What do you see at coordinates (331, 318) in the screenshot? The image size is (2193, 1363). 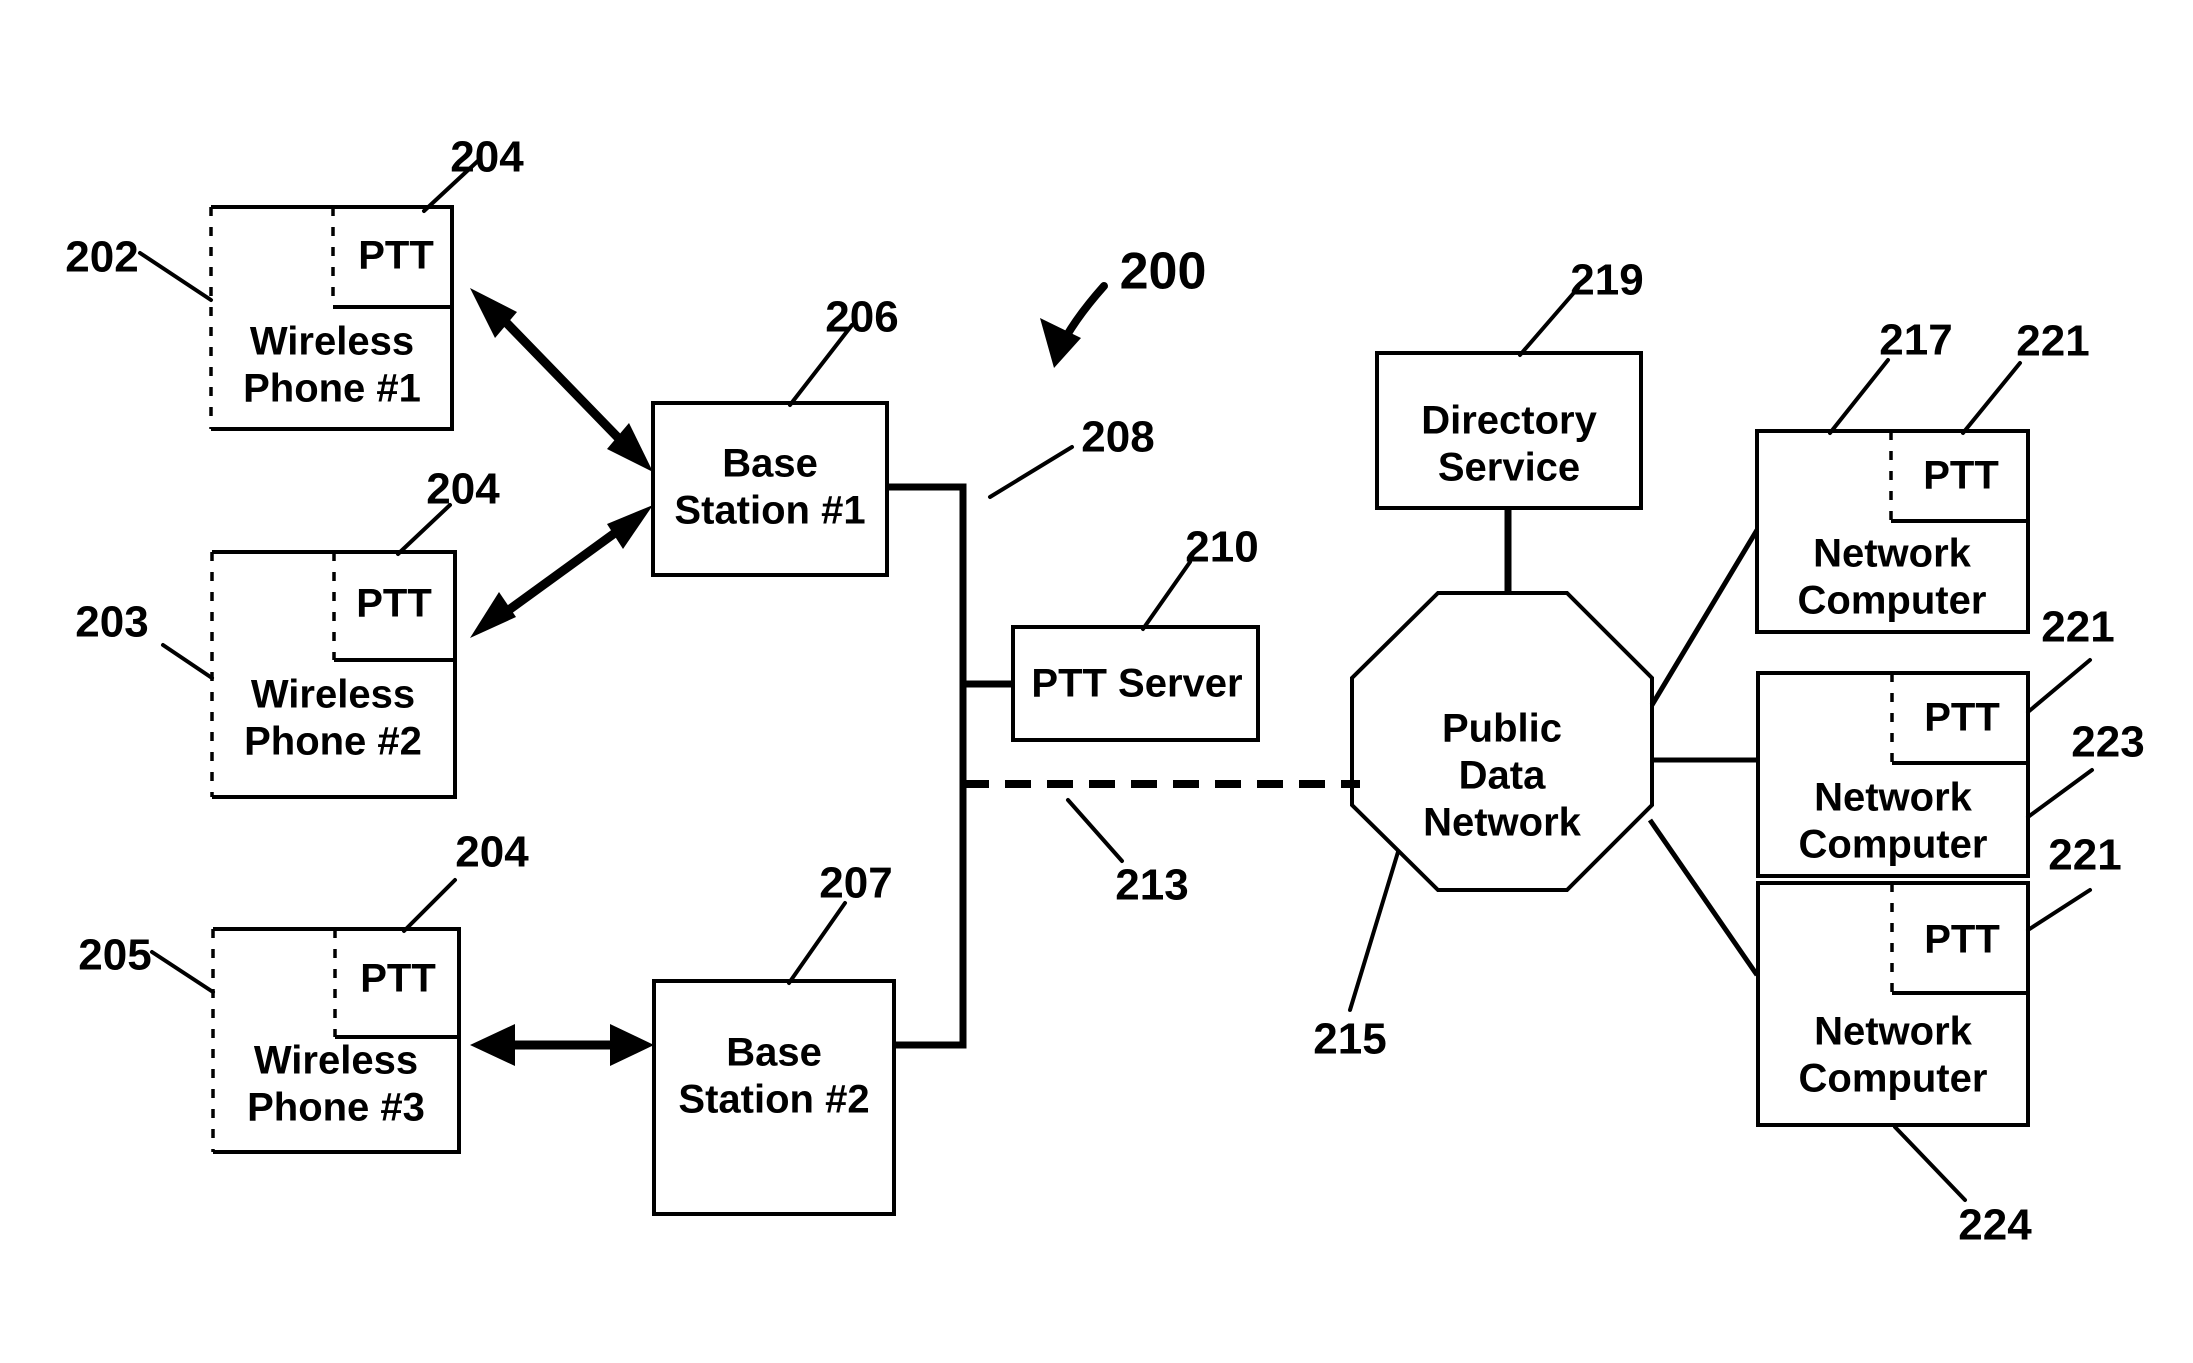 I see `wireless-phone-1-block: PTT Wireless Phone #1` at bounding box center [331, 318].